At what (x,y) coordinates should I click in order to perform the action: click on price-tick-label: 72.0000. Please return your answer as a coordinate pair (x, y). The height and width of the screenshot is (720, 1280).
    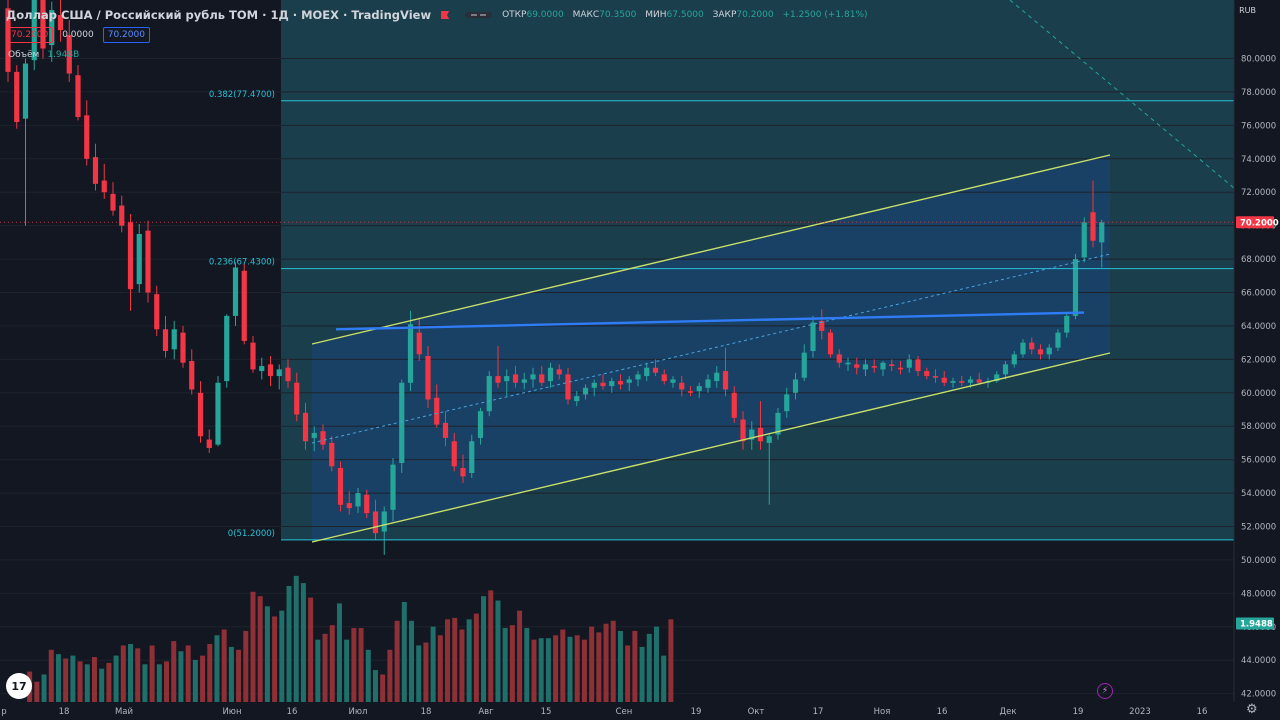
    Looking at the image, I should click on (1258, 193).